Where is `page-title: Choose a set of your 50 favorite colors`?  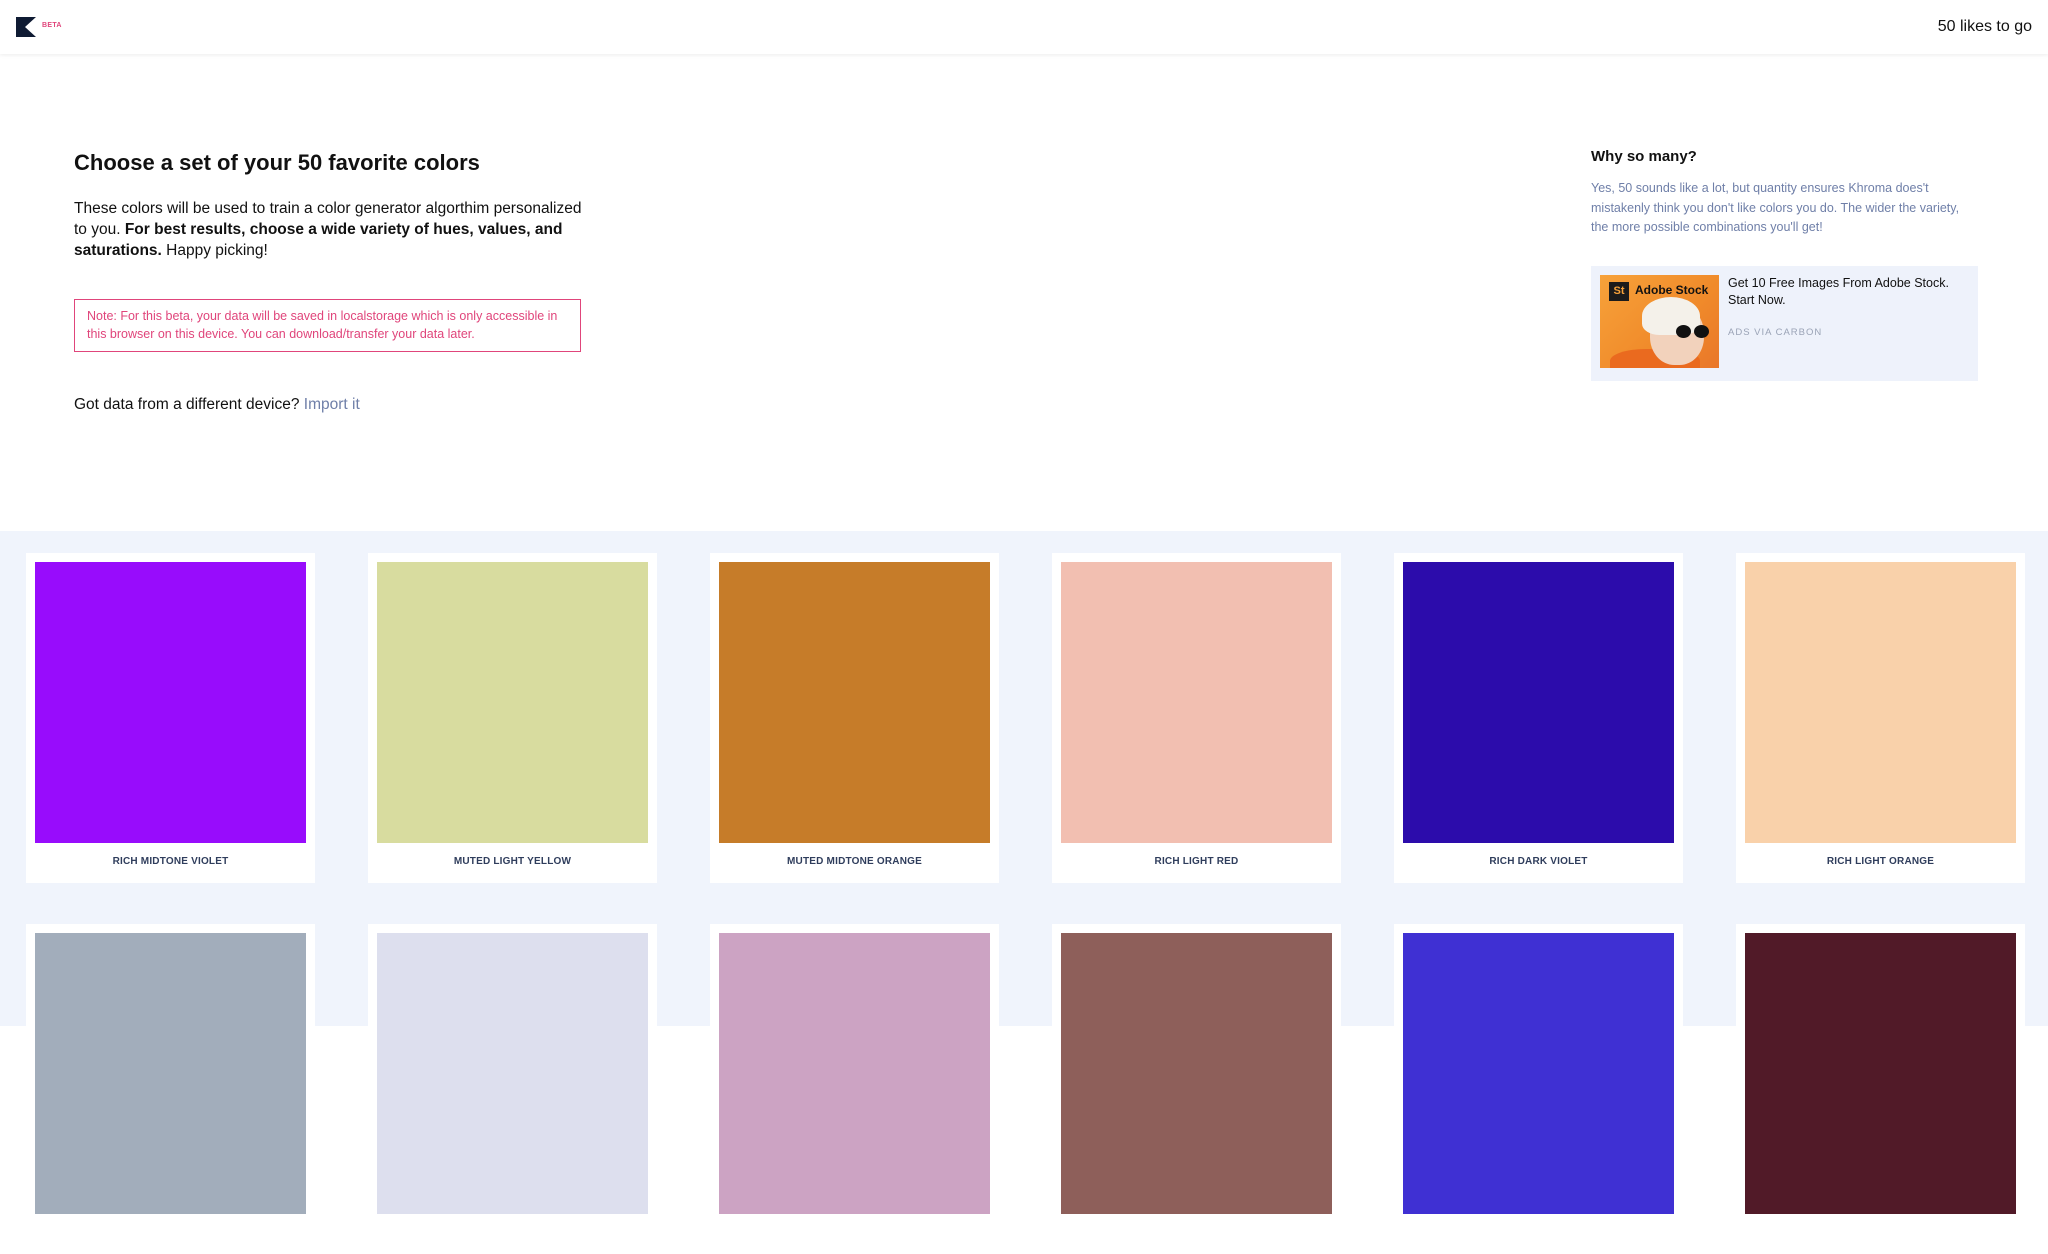
page-title: Choose a set of your 50 favorite colors is located at coordinates (277, 162).